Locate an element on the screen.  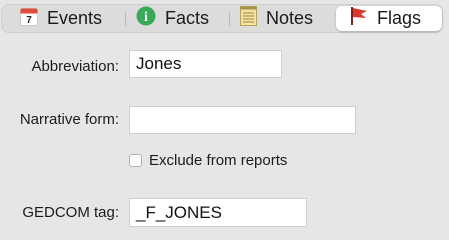
gedcom-tag-field: _F_JONES is located at coordinates (218, 212).